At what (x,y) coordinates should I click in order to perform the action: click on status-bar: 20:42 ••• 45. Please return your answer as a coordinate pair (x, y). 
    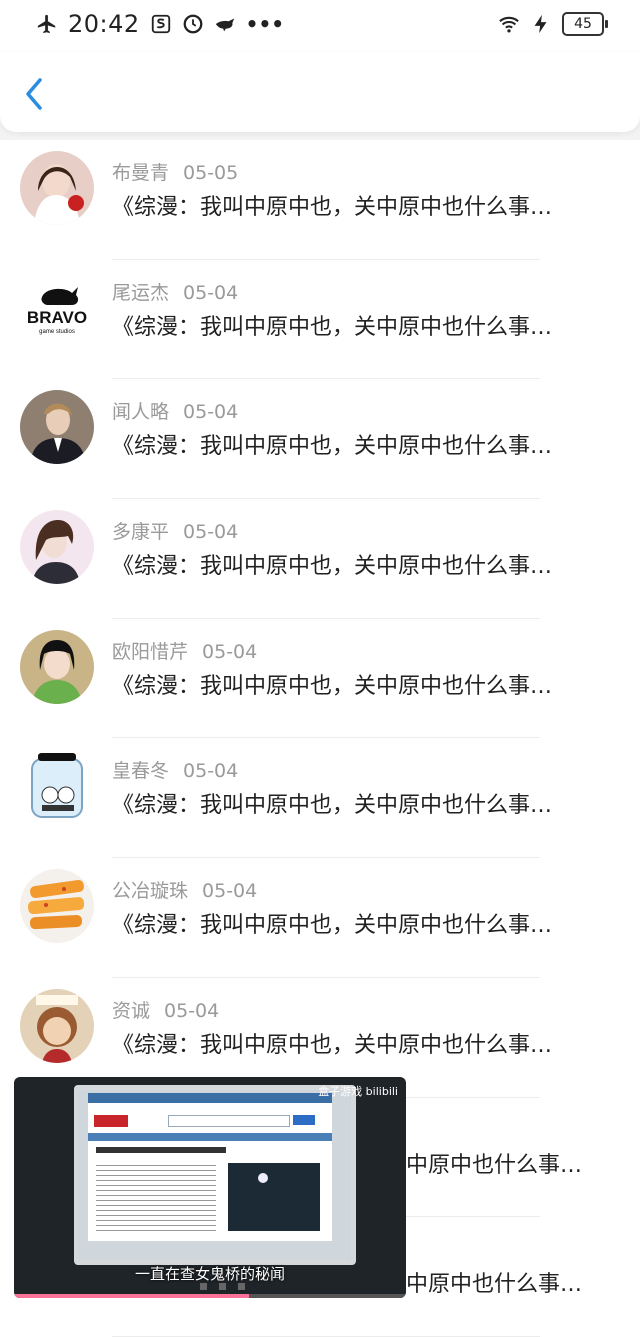
    Looking at the image, I should click on (320, 26).